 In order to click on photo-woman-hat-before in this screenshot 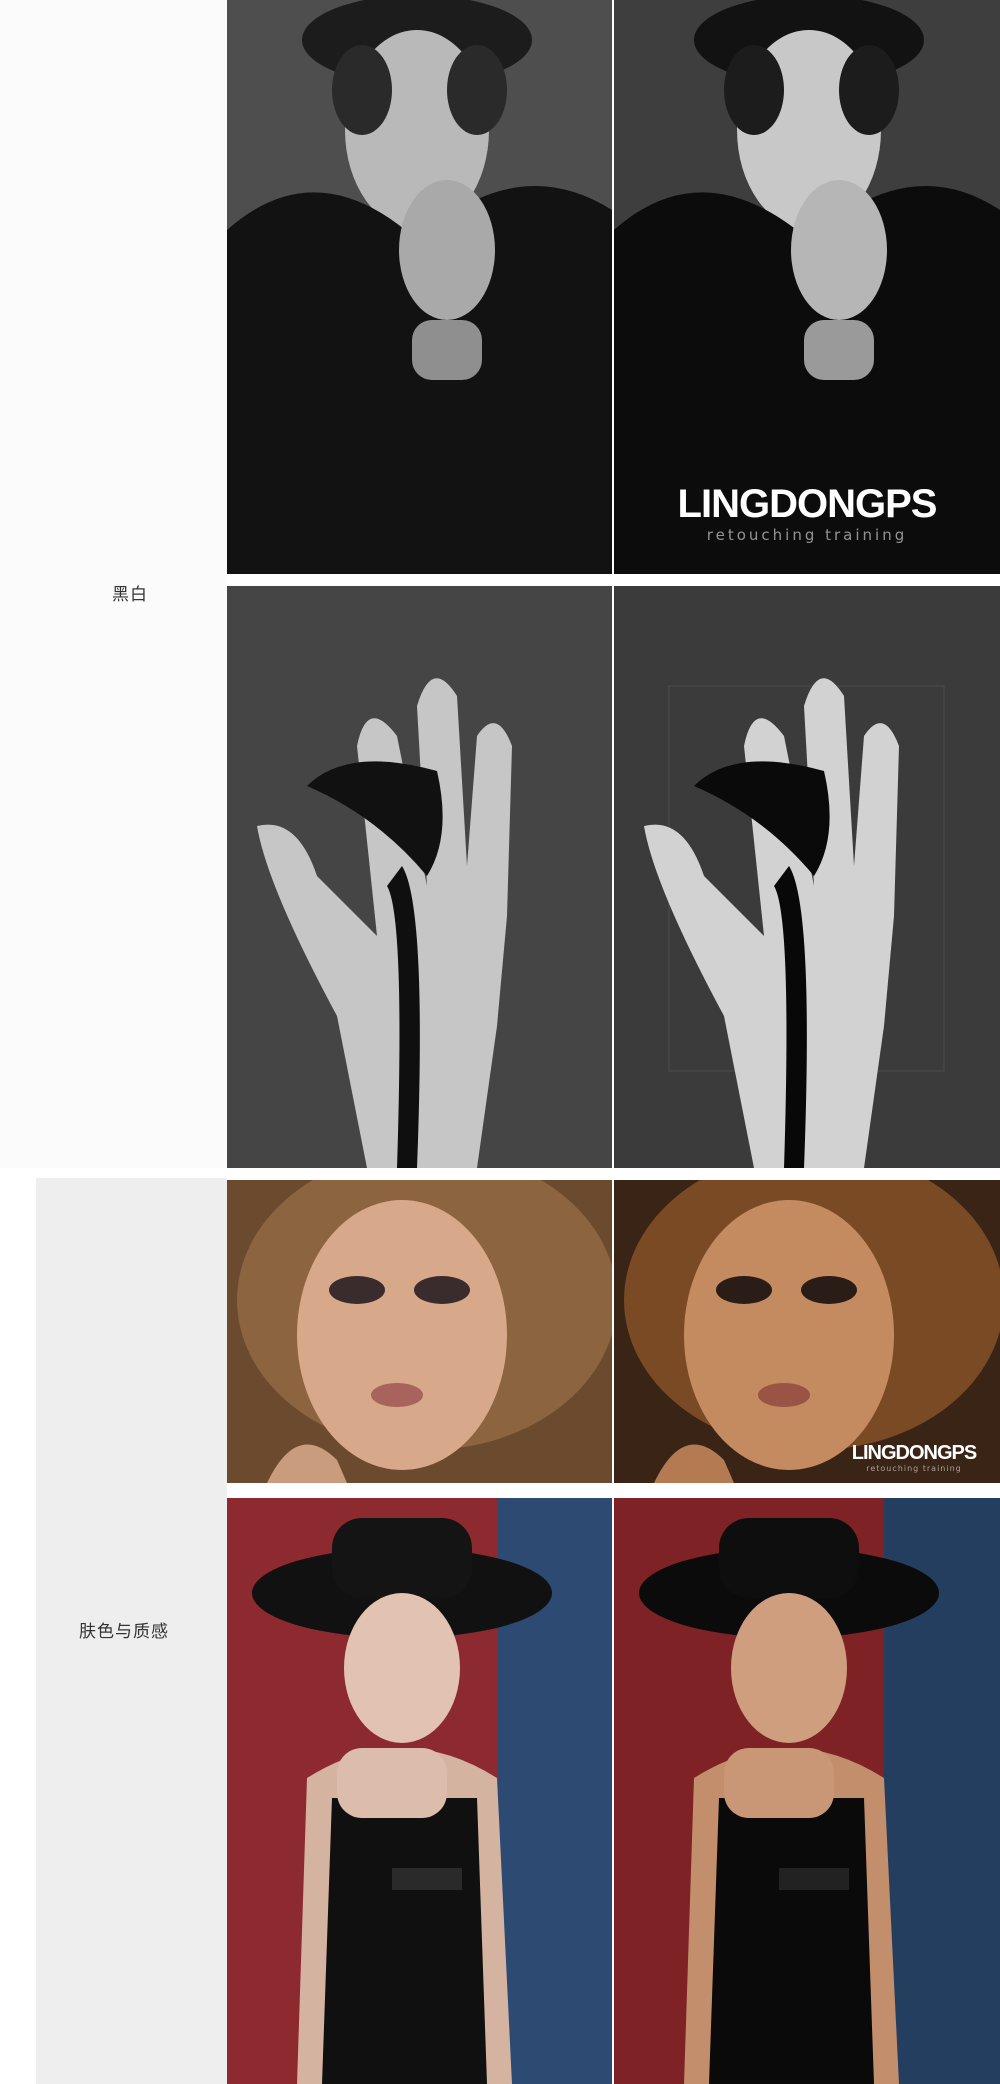, I will do `click(419, 1791)`.